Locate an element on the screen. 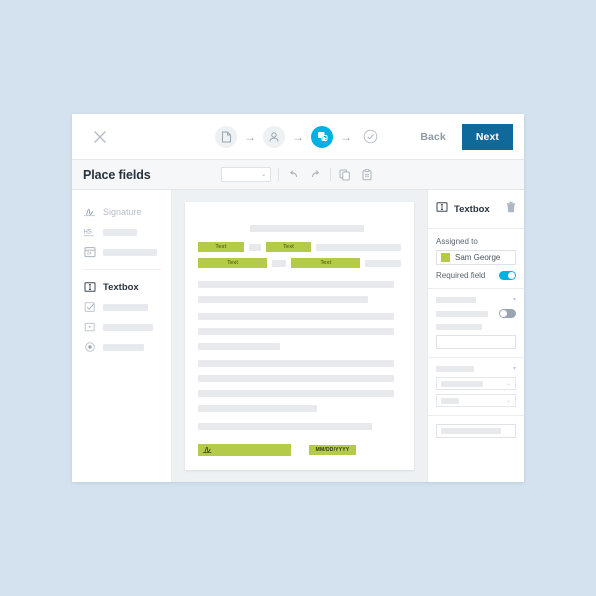 This screenshot has width=596, height=596. doc-signature-field is located at coordinates (244, 450).